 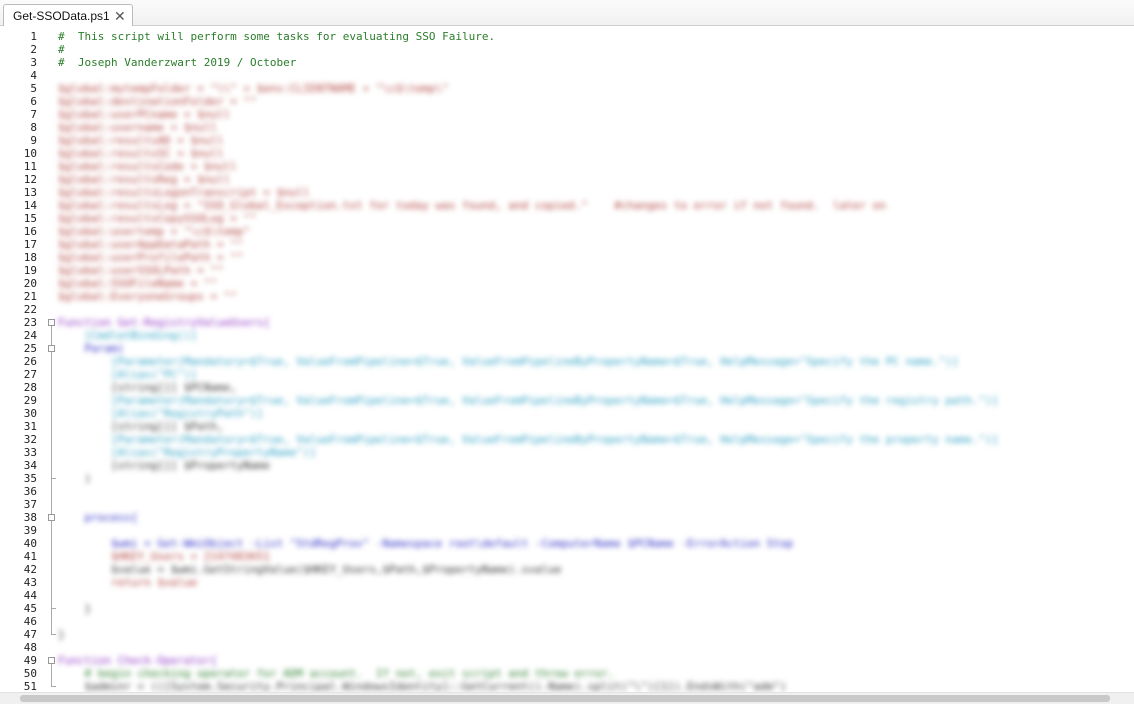 What do you see at coordinates (567, 387) in the screenshot?
I see `code-line: 28 [string[]] $PCName,` at bounding box center [567, 387].